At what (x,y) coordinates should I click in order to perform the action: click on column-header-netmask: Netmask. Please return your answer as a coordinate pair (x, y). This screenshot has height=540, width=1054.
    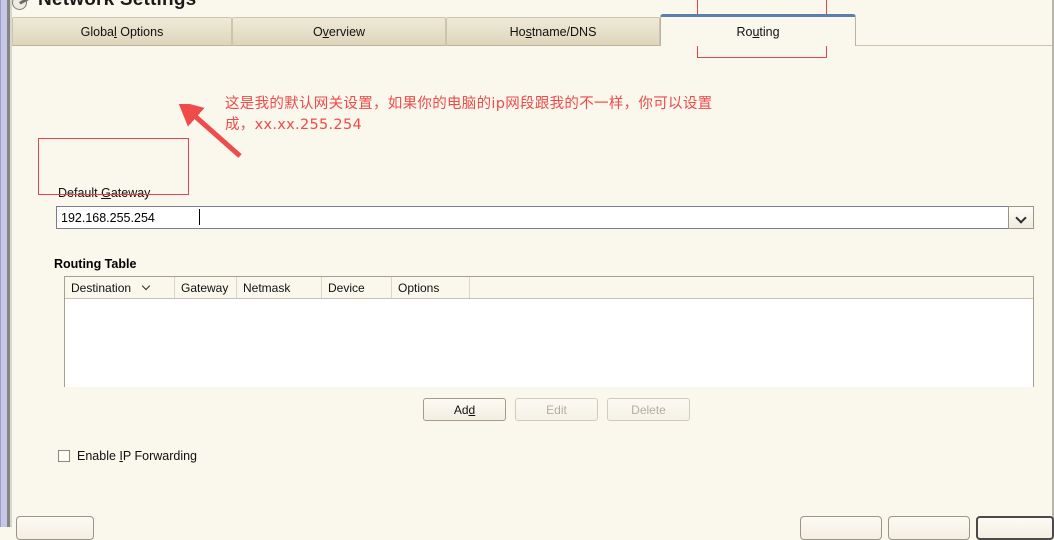
    Looking at the image, I should click on (279, 287).